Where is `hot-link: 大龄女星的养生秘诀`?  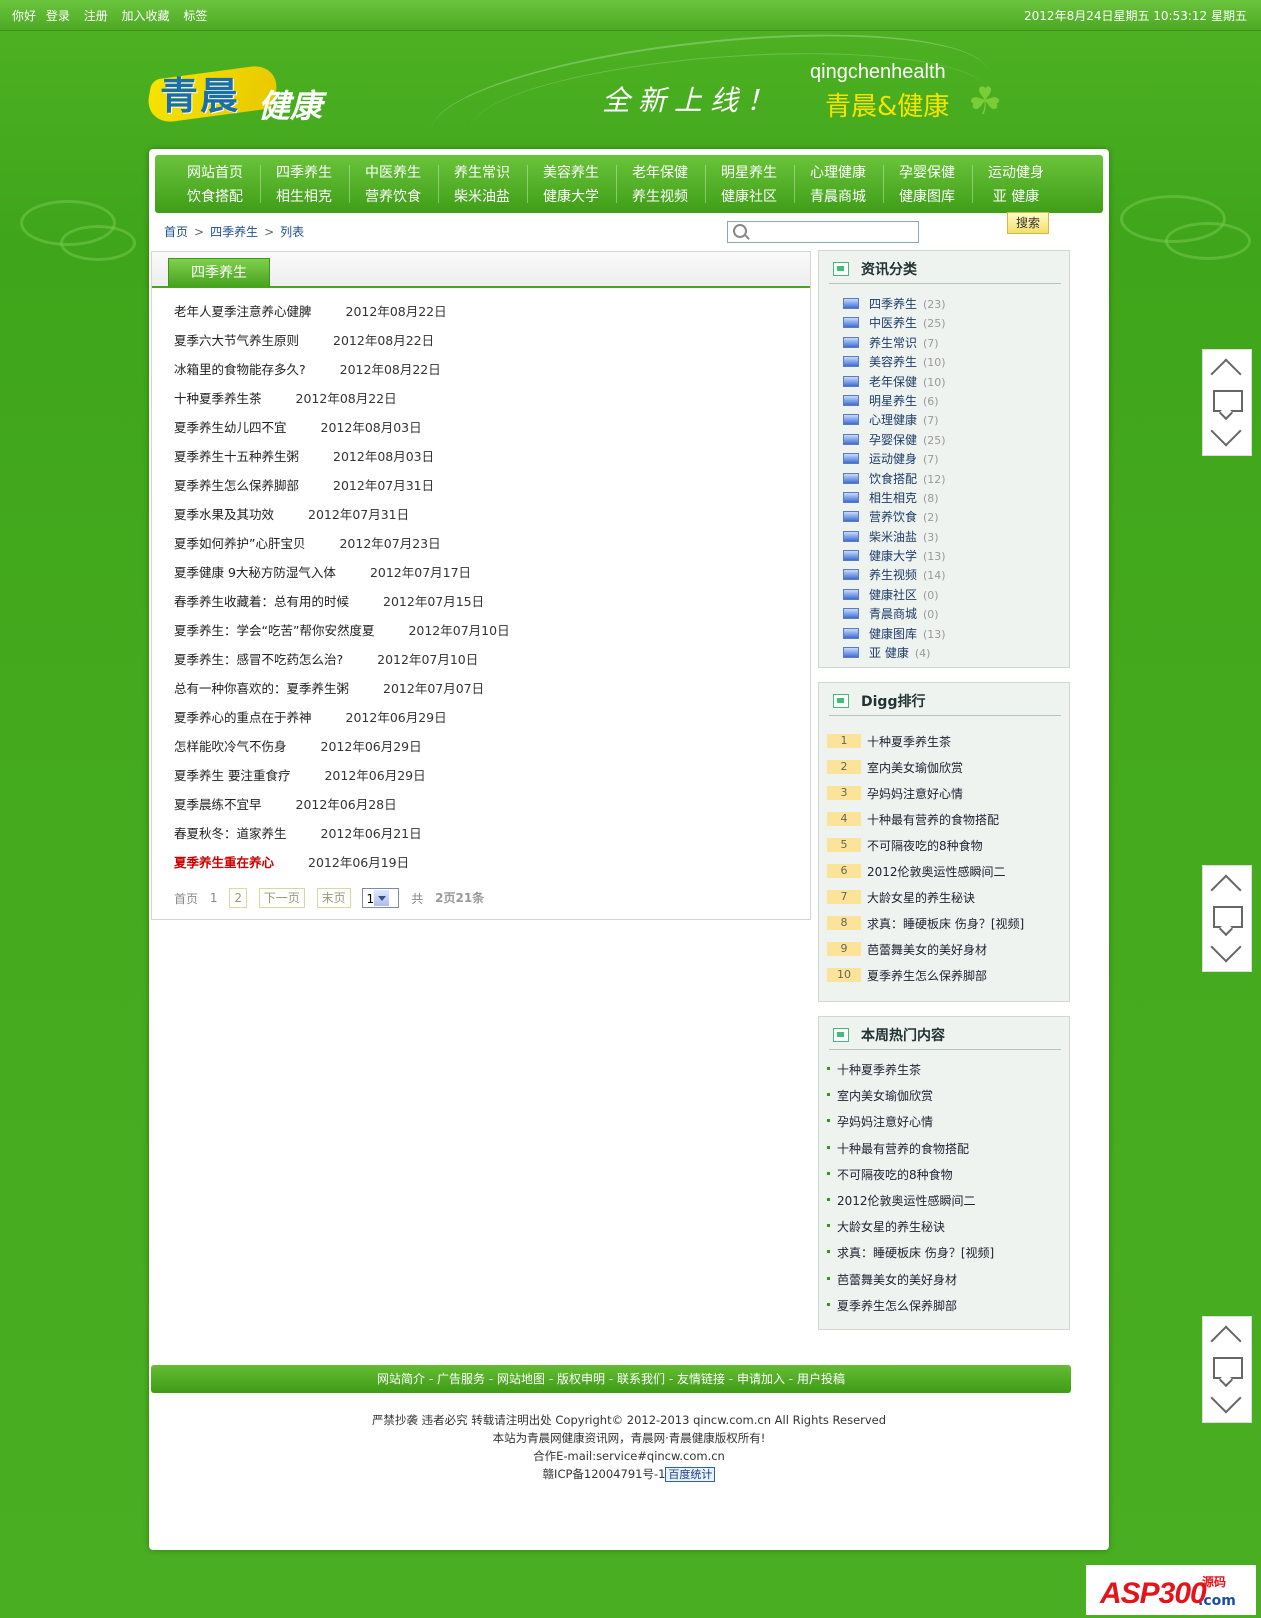
hot-link: 大龄女星的养生秘诀 is located at coordinates (891, 1227).